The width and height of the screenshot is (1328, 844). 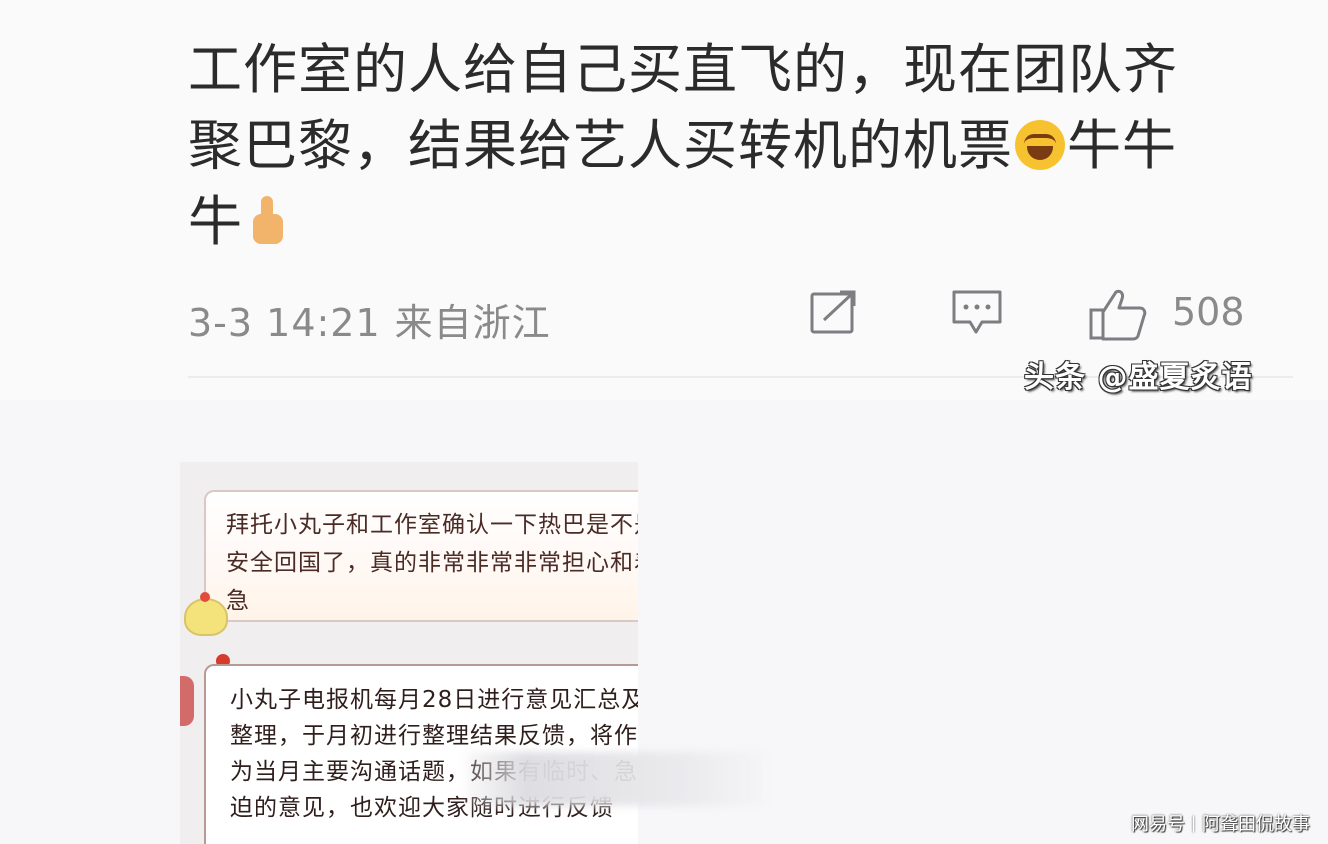 I want to click on post-location: 来自浙江, so click(x=472, y=323).